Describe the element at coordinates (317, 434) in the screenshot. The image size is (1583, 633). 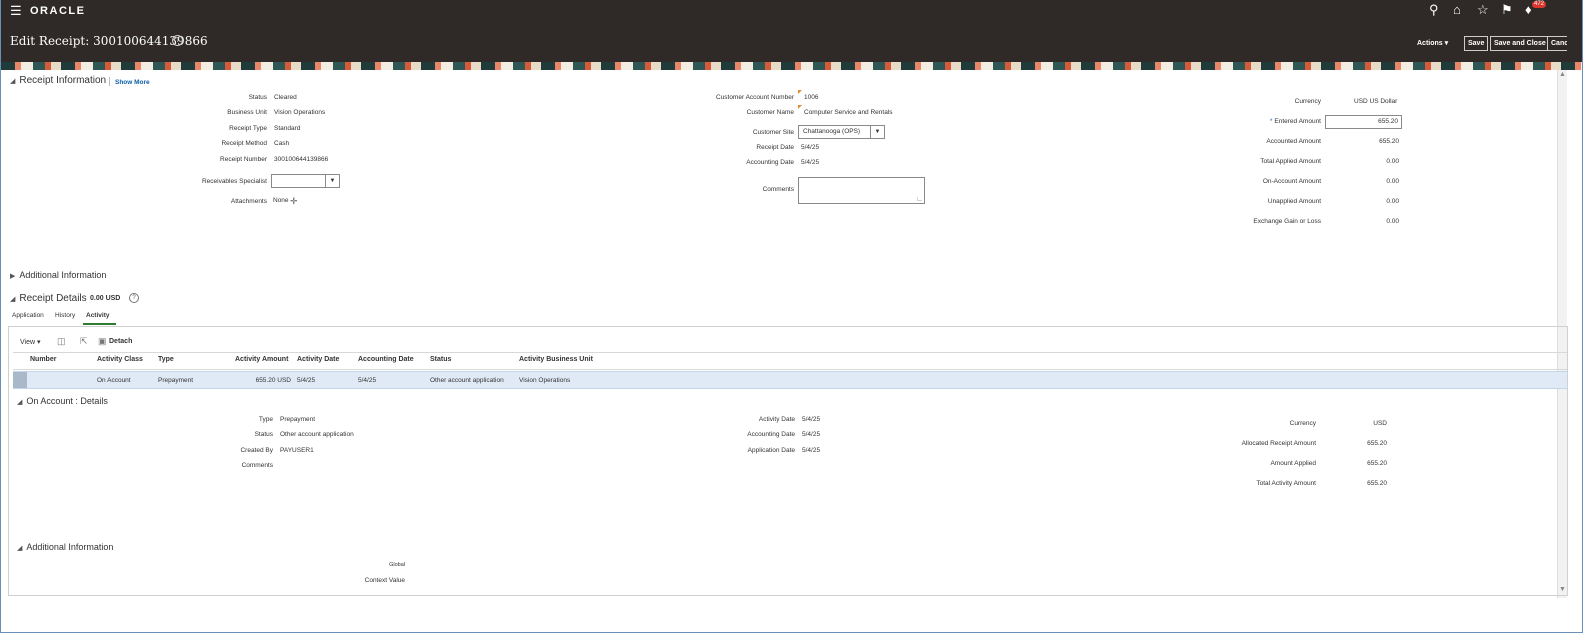
I see `oa-status-value: Other account application` at that location.